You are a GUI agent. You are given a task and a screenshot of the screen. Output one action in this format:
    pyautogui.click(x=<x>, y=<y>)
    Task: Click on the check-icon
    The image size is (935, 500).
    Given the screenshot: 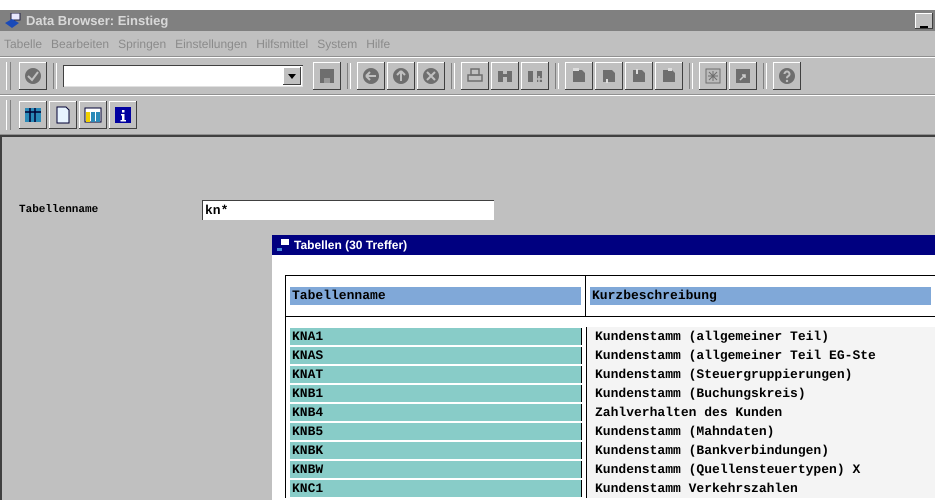 What is the action you would take?
    pyautogui.click(x=33, y=76)
    